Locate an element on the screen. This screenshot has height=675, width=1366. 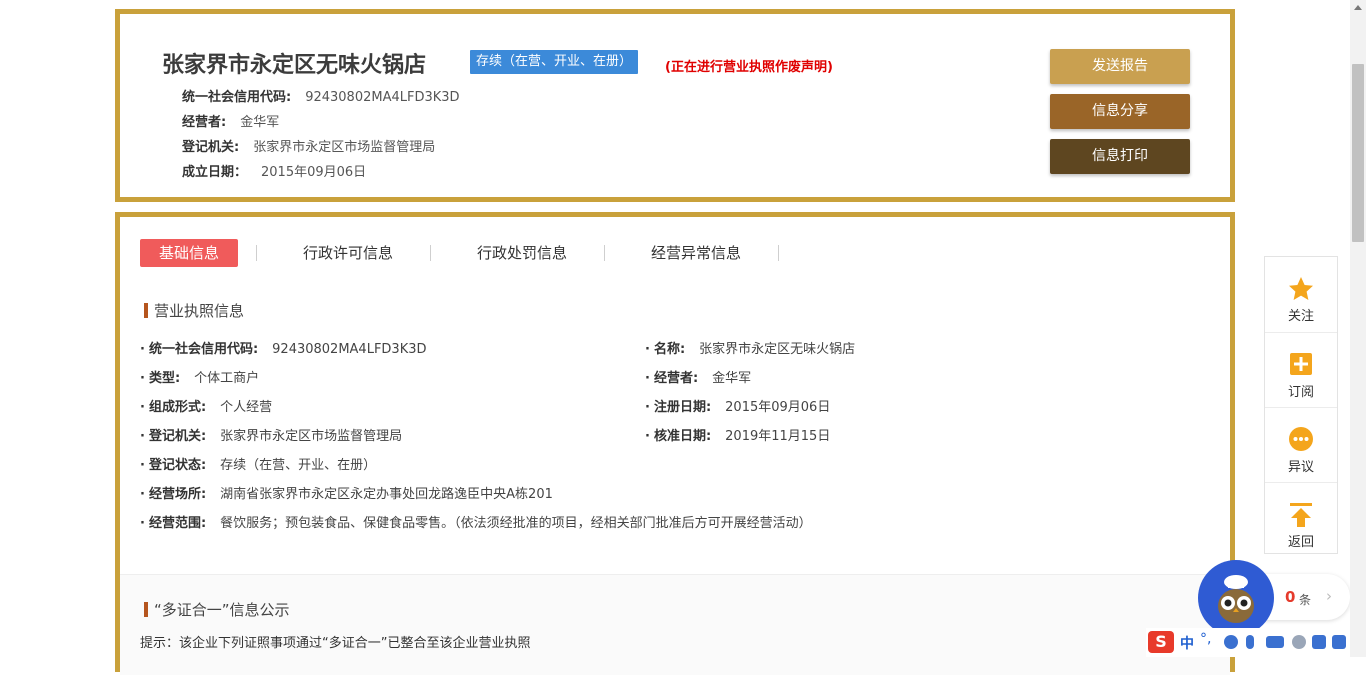
tab-basic-info: 基础信息 is located at coordinates (189, 253).